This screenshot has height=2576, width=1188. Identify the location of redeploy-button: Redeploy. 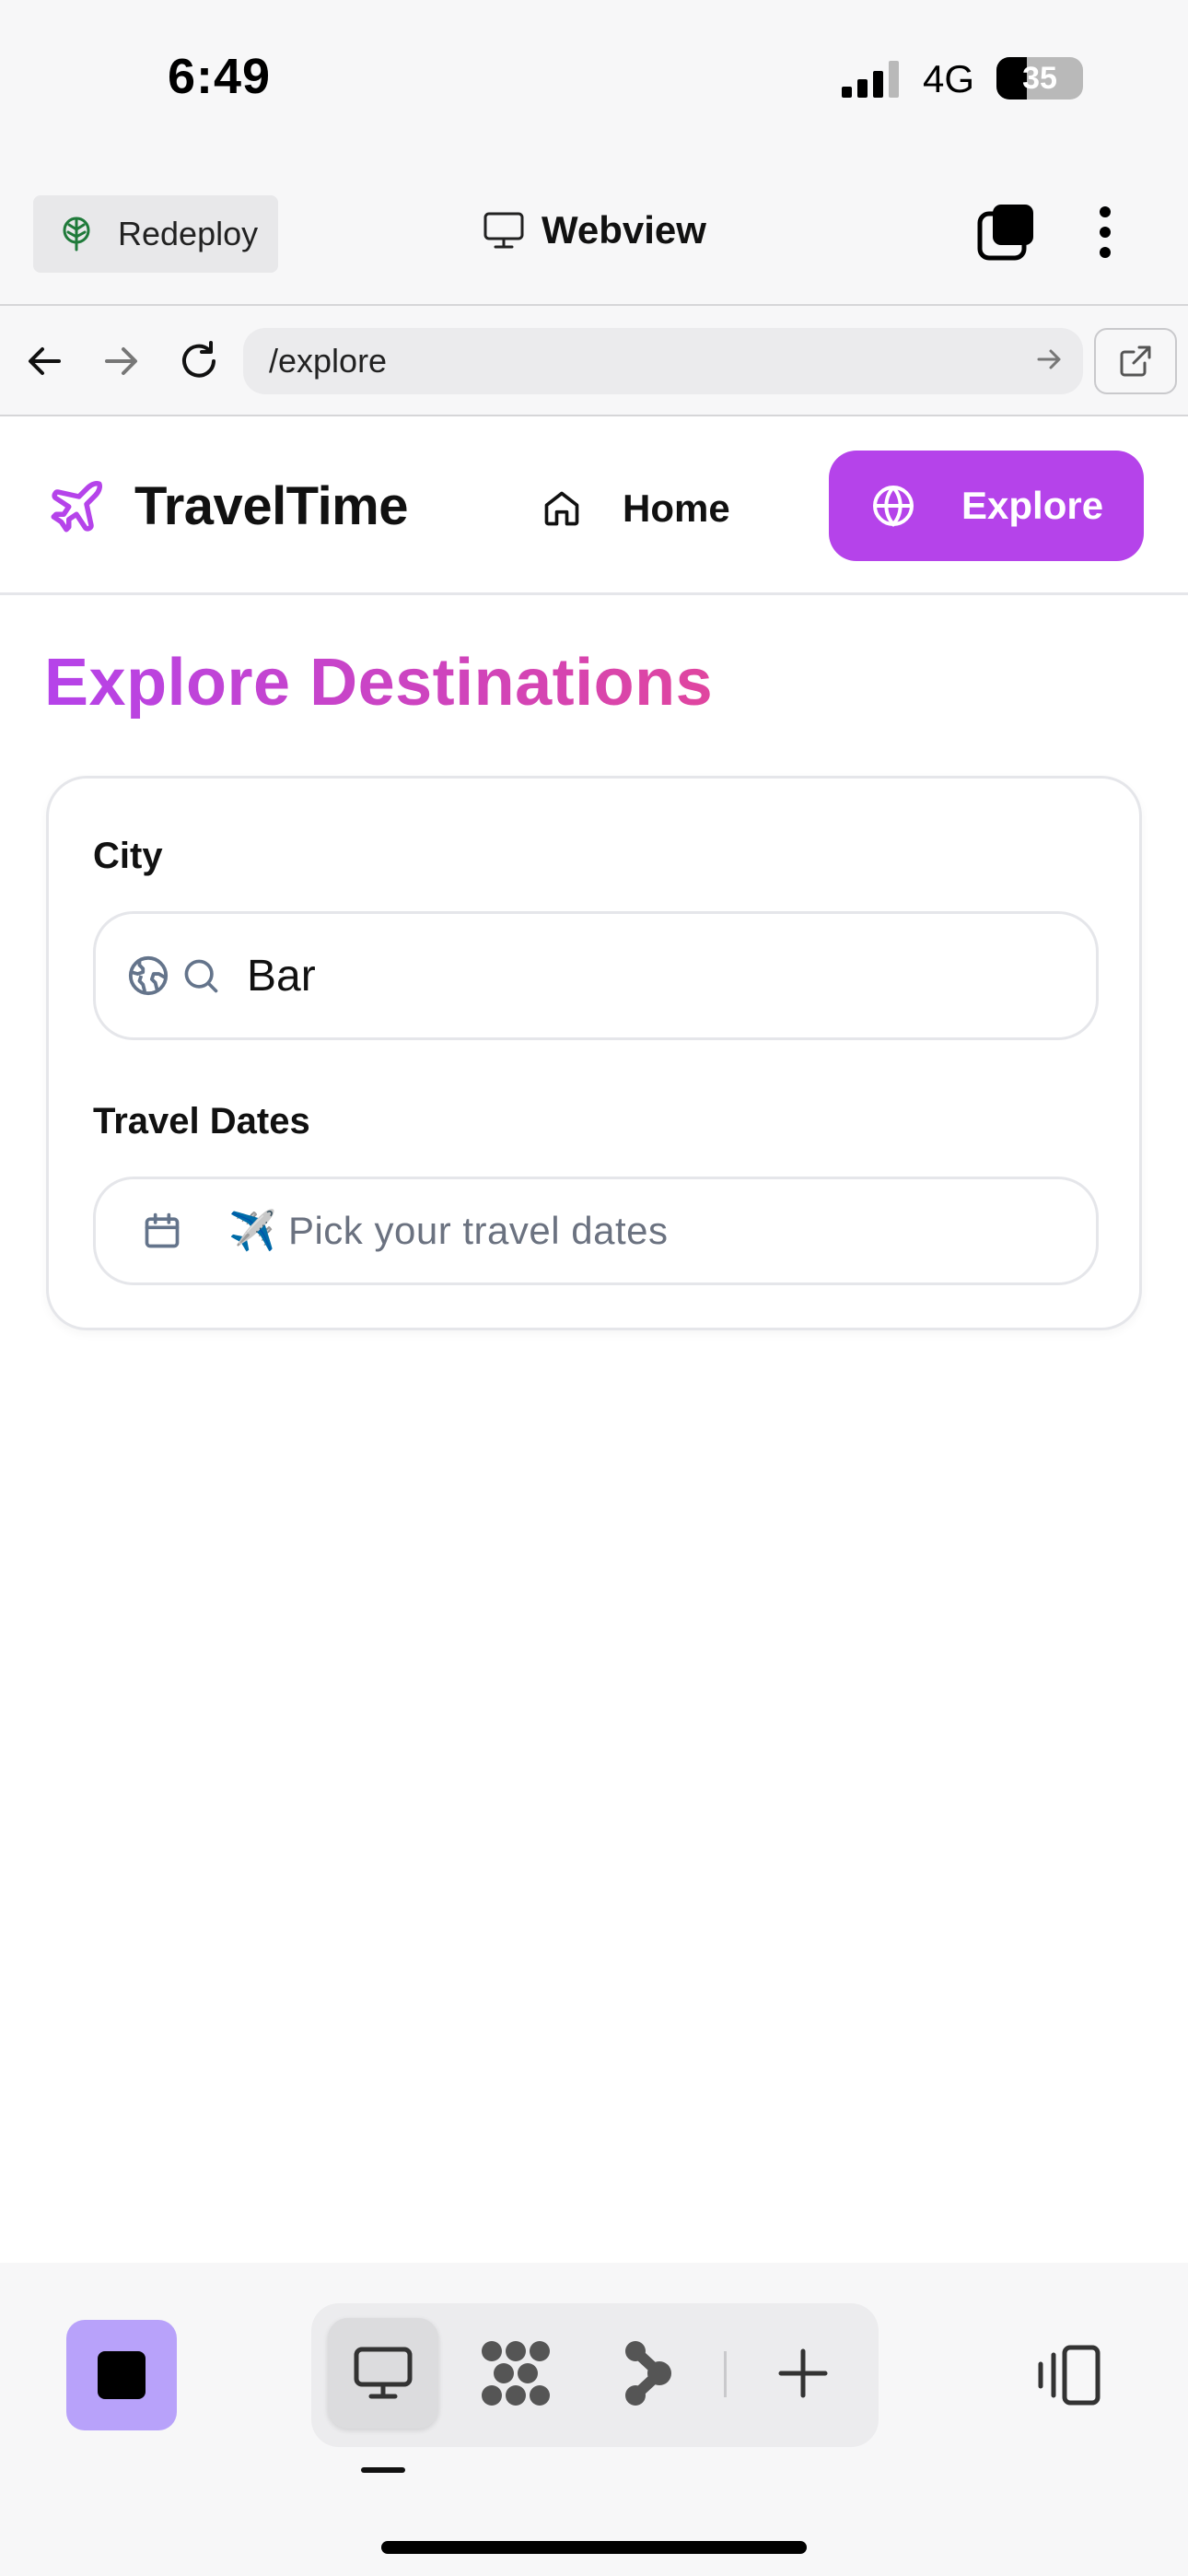
(155, 234).